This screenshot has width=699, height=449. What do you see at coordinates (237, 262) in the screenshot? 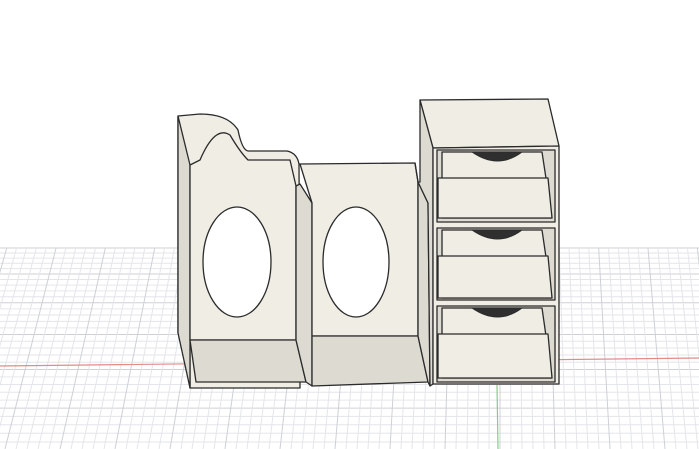
I see `left-oval-hole` at bounding box center [237, 262].